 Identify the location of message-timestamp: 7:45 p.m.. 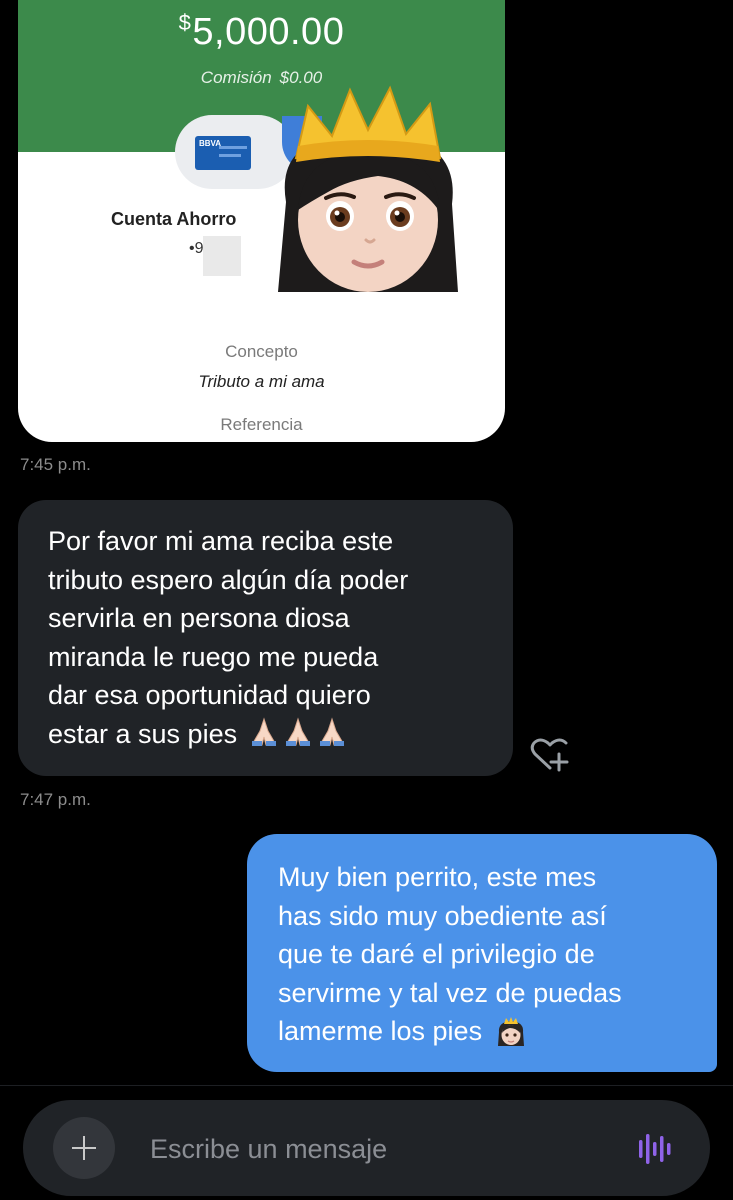
(55, 464).